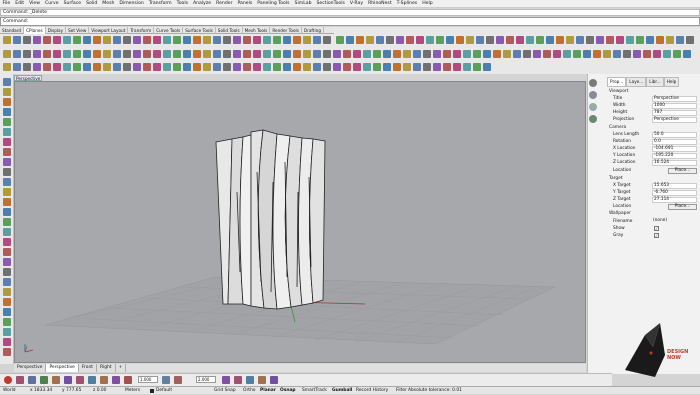 The width and height of the screenshot is (700, 395). I want to click on menu-item: Curve, so click(52, 4).